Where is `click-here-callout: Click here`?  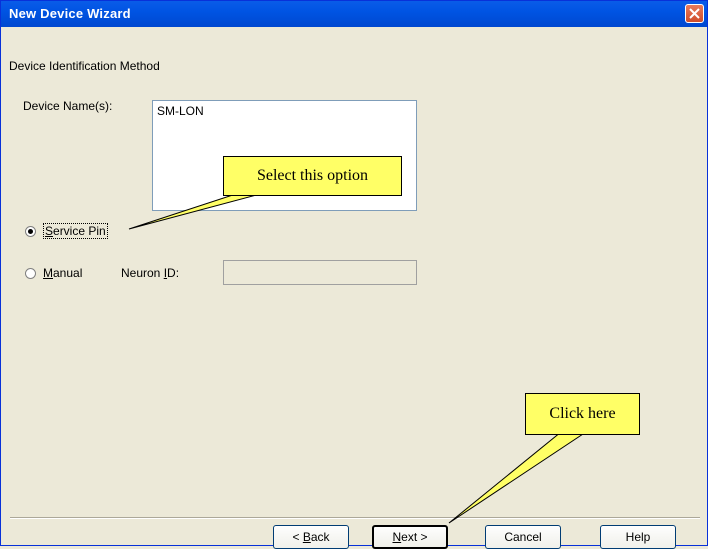 click-here-callout: Click here is located at coordinates (582, 414).